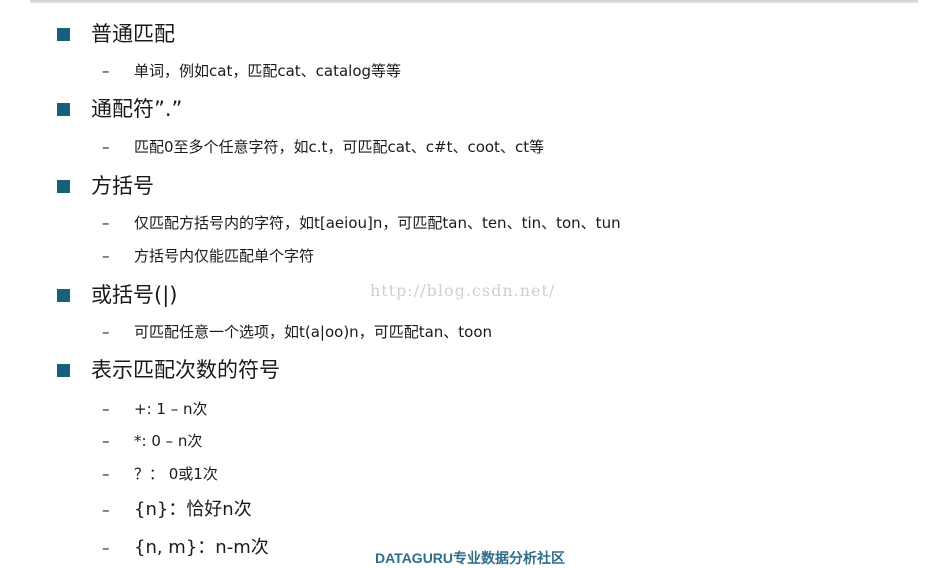 This screenshot has width=931, height=568. I want to click on footer-brand: DATAGURU专业数据分析社区, so click(470, 558).